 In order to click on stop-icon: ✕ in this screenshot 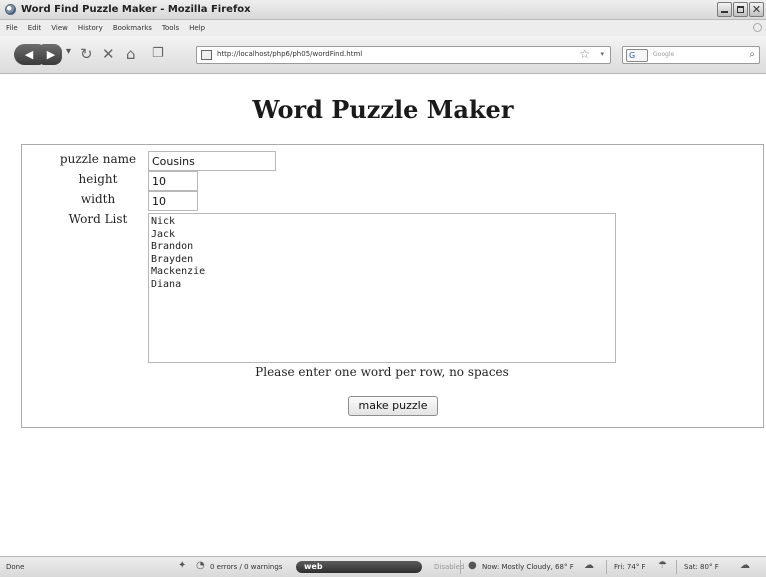, I will do `click(108, 54)`.